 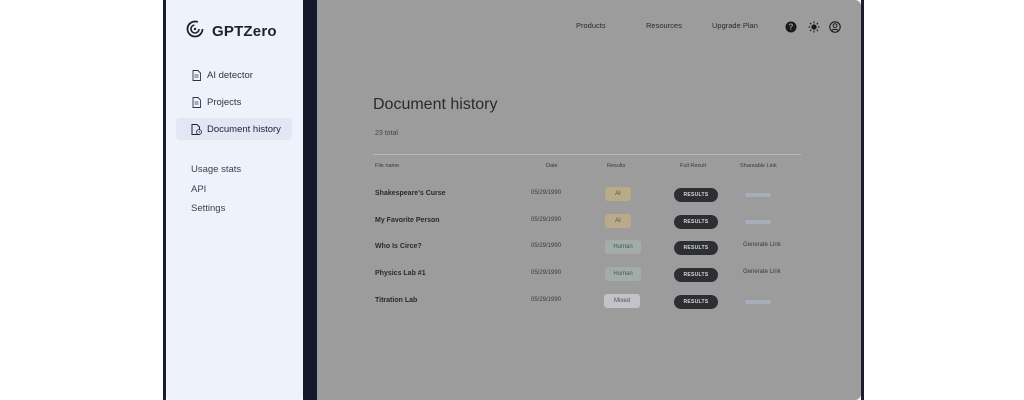 I want to click on sidebar-item-projects: Projects, so click(x=234, y=102).